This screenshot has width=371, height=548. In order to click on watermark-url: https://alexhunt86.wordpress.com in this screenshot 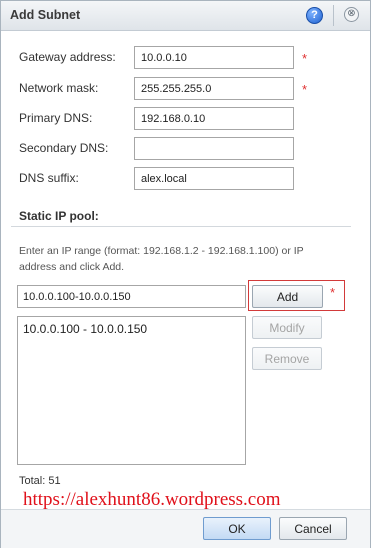, I will do `click(152, 499)`.